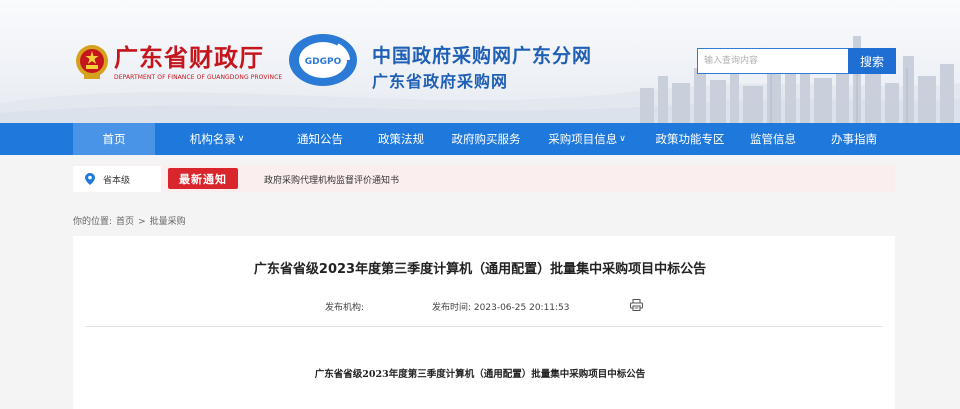 The width and height of the screenshot is (960, 409). What do you see at coordinates (480, 269) in the screenshot?
I see `article-title: 广东省省级2023年度第三季度计算机（通用配置）批量集中采购项目中标公告` at bounding box center [480, 269].